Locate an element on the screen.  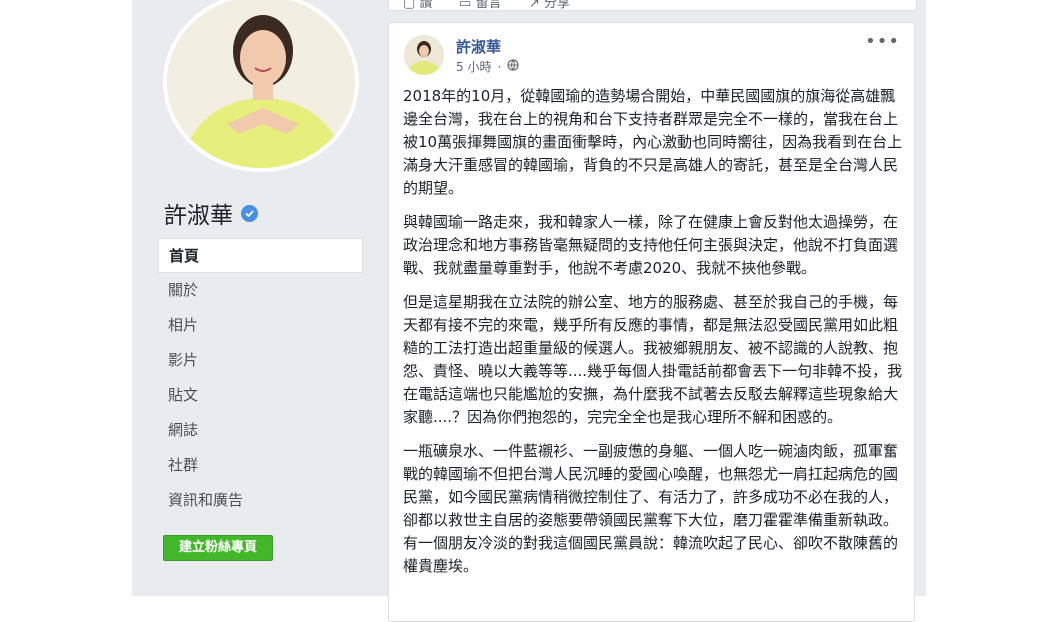
nav-item-community: 社群 is located at coordinates (260, 465).